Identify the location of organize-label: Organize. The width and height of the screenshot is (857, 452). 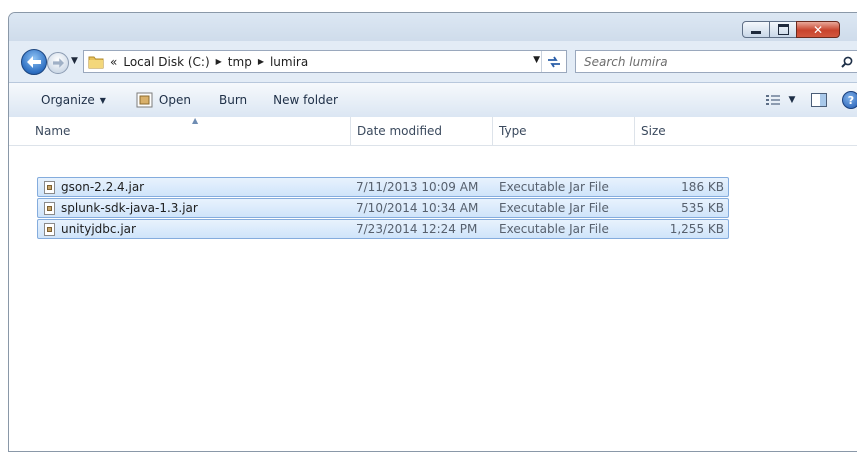
(68, 100).